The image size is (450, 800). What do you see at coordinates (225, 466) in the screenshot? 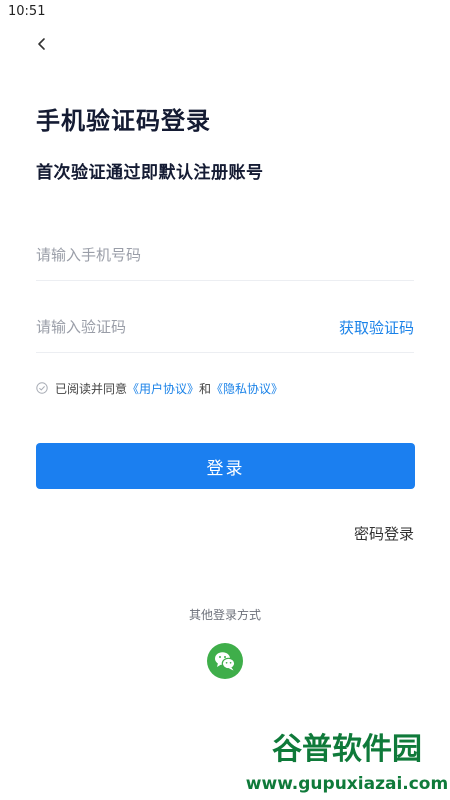
I see `login-button: 登录` at bounding box center [225, 466].